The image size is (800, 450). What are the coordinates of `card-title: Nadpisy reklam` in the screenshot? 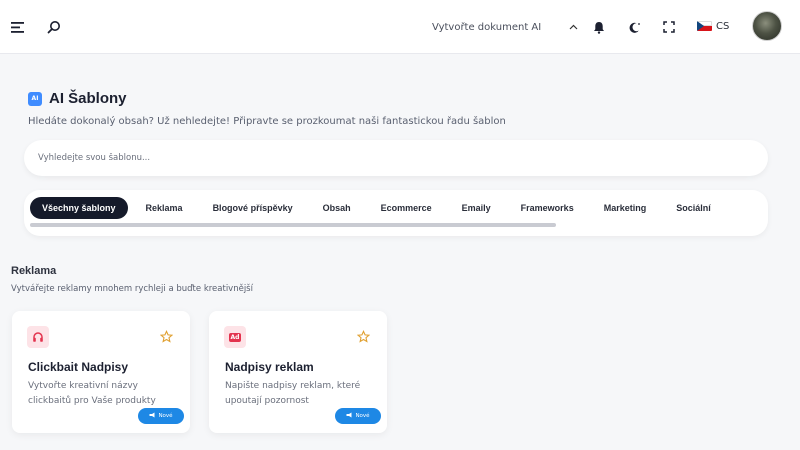 It's located at (269, 367).